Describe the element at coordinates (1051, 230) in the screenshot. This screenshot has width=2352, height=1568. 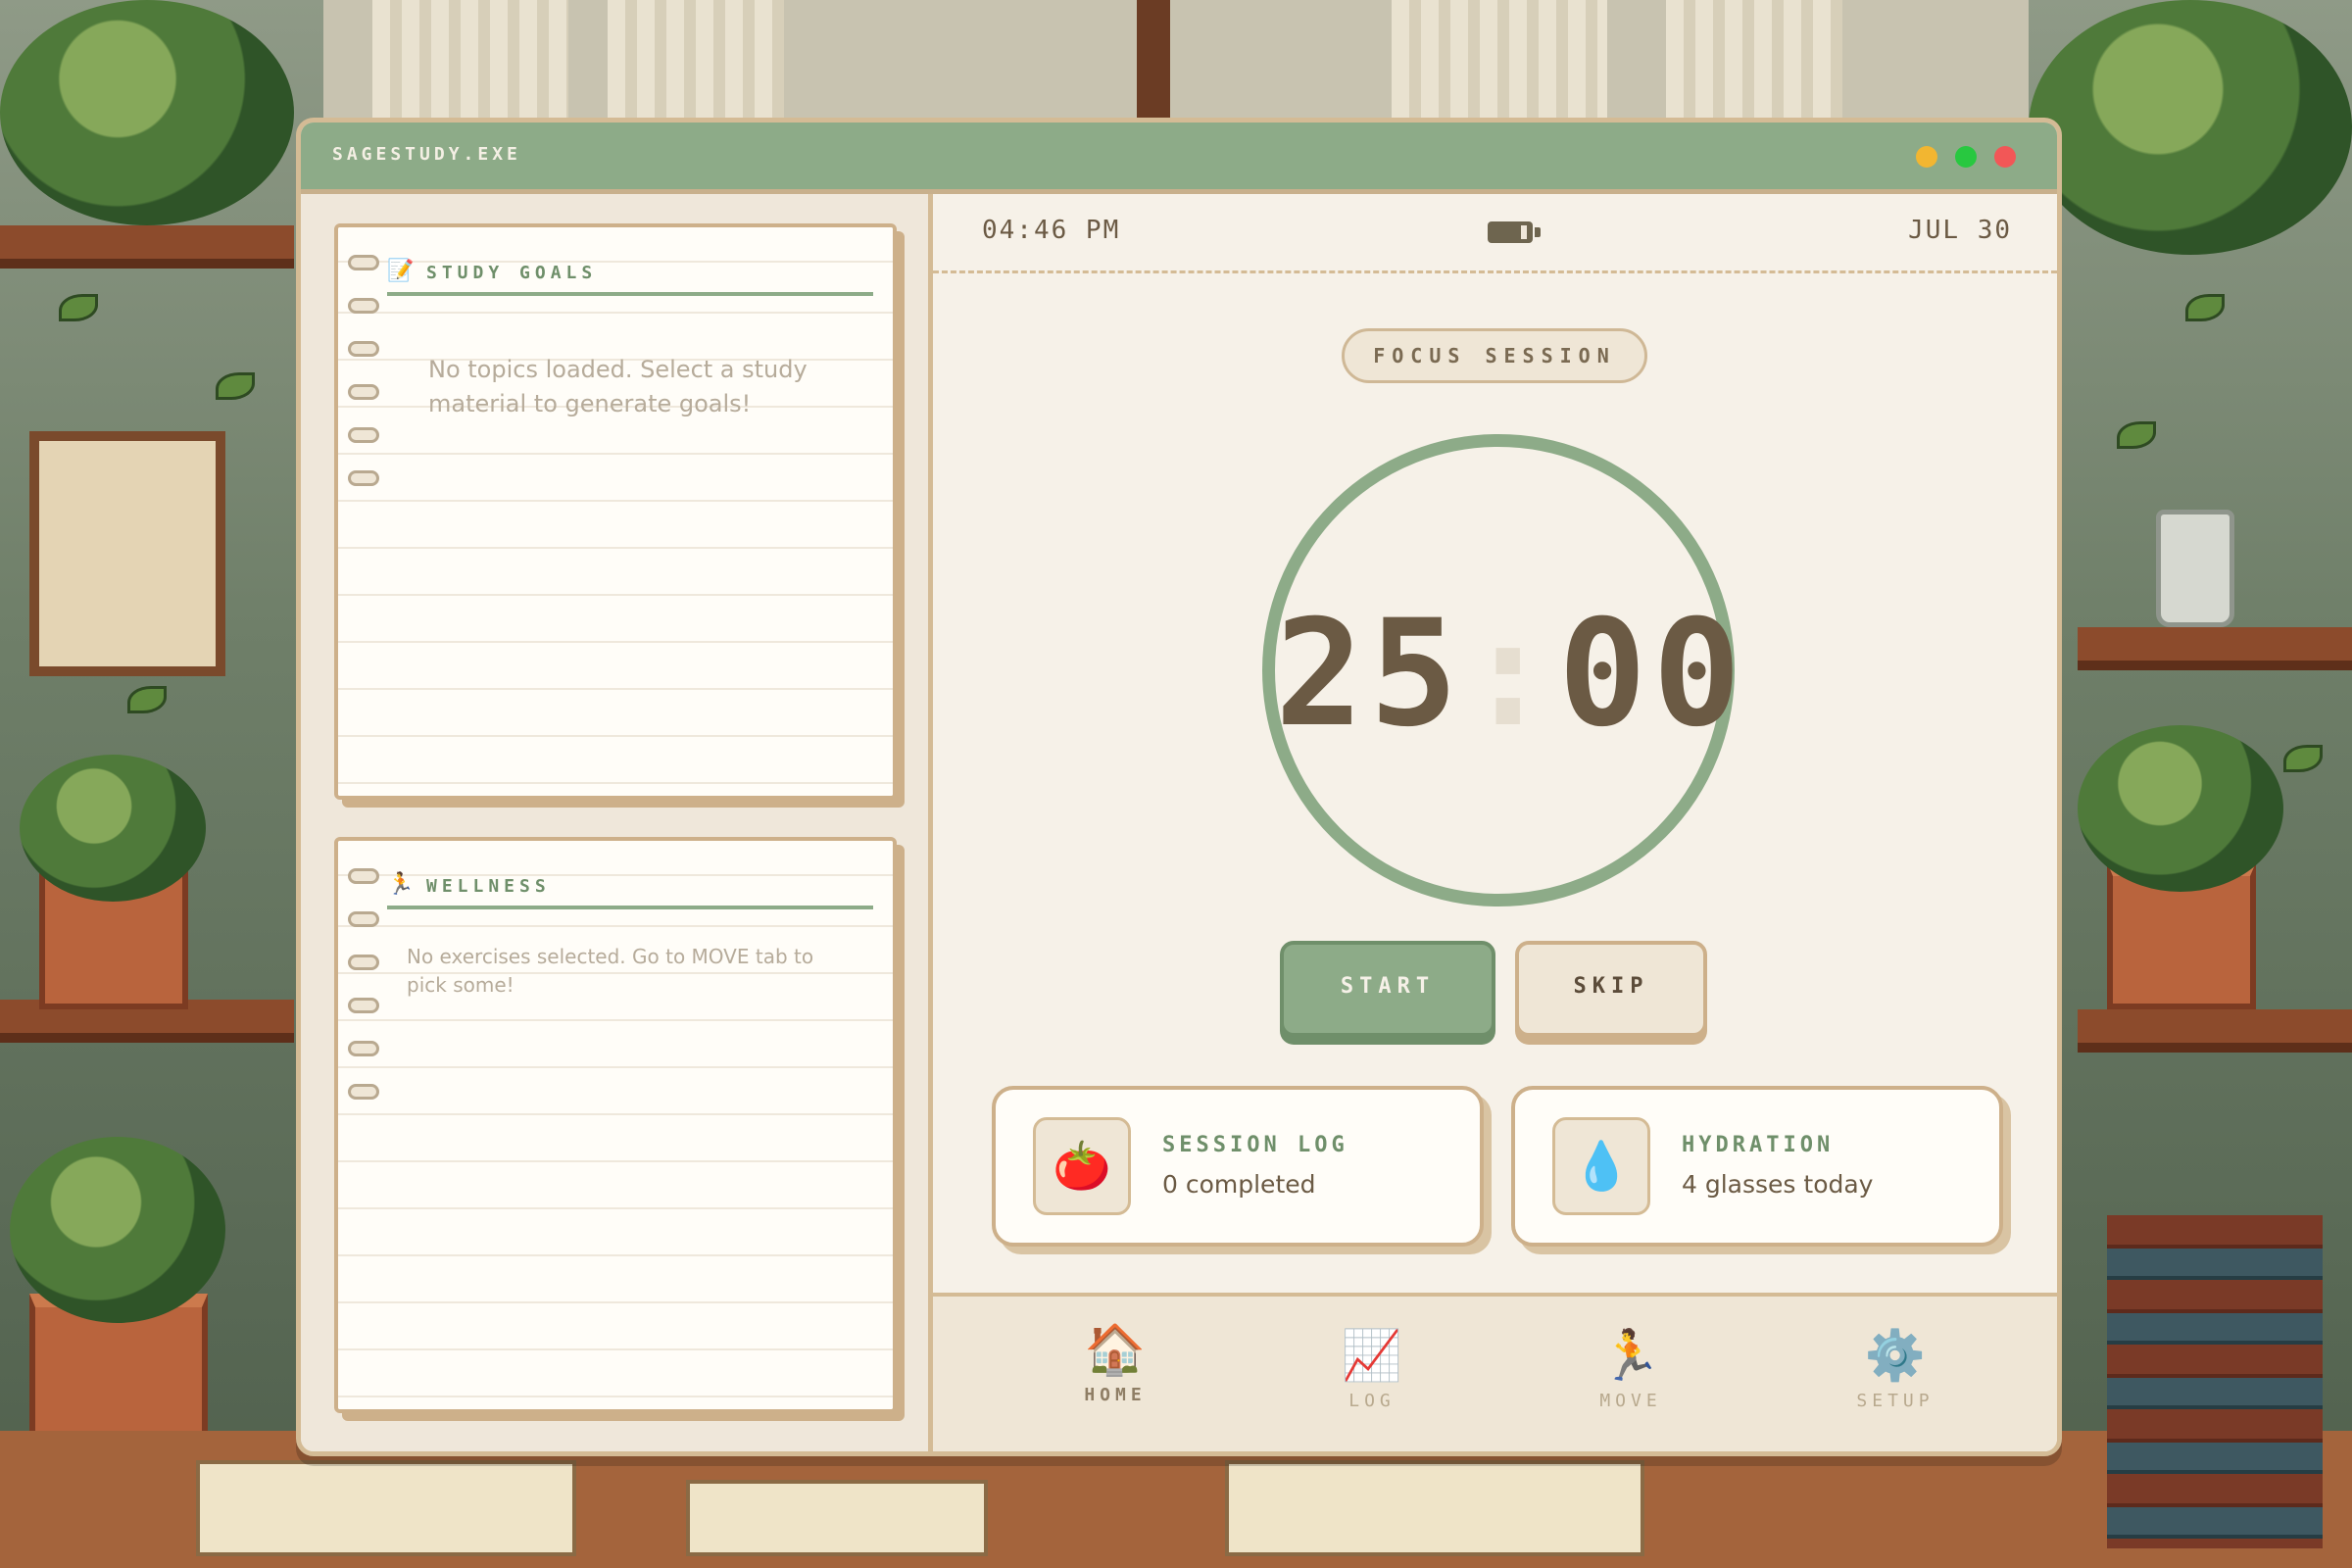
I see `clock-time: 04:46 PM` at that location.